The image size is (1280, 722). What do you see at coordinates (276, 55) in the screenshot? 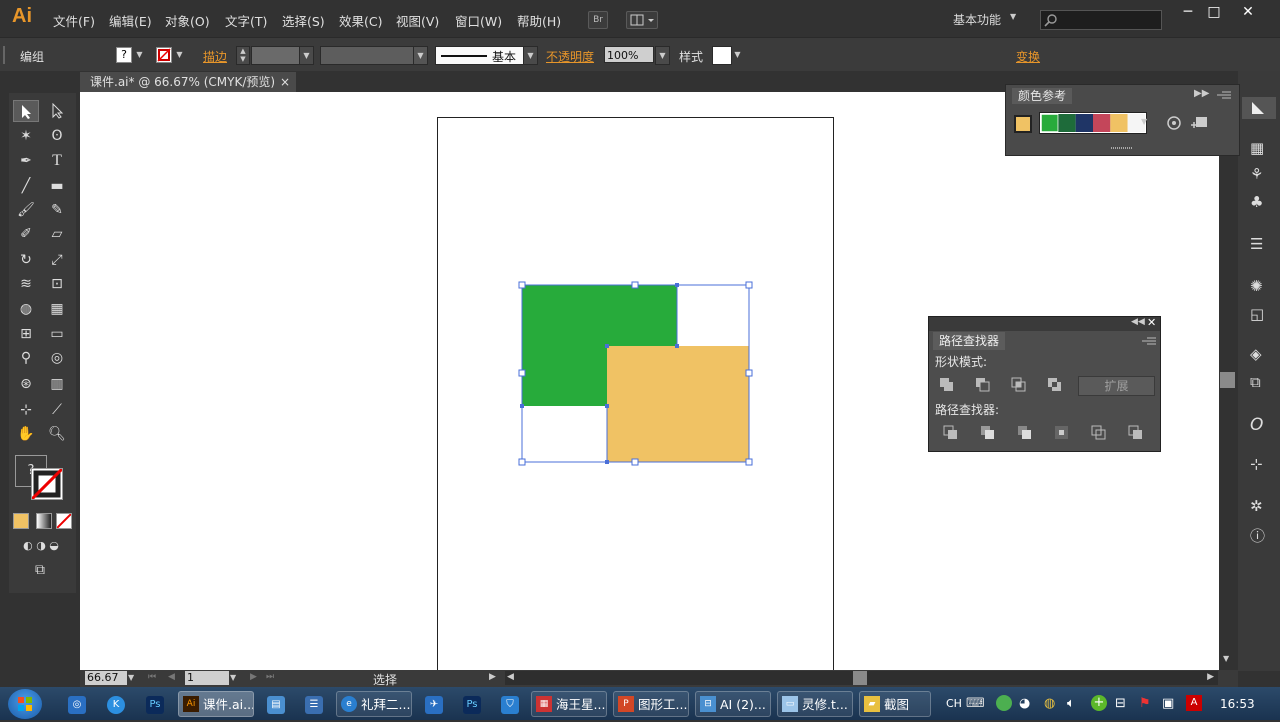
I see `stroke-weight-field` at bounding box center [276, 55].